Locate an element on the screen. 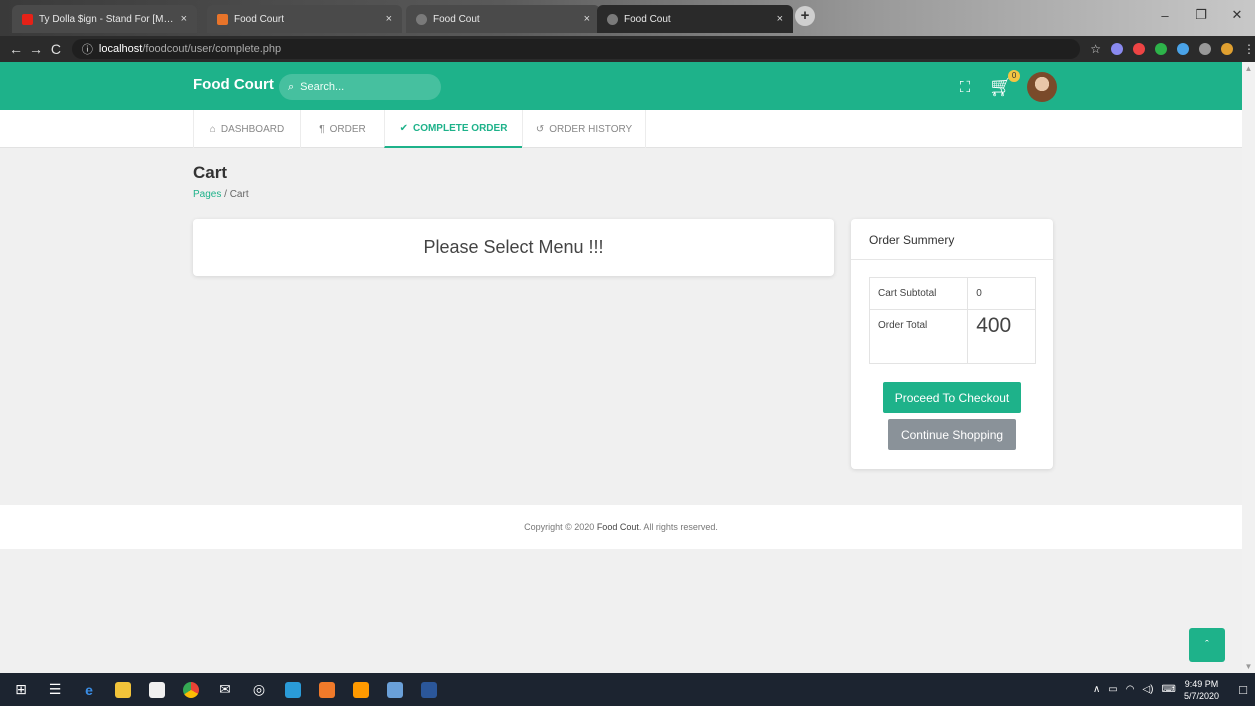  tab-title: Food Cout is located at coordinates (647, 19).